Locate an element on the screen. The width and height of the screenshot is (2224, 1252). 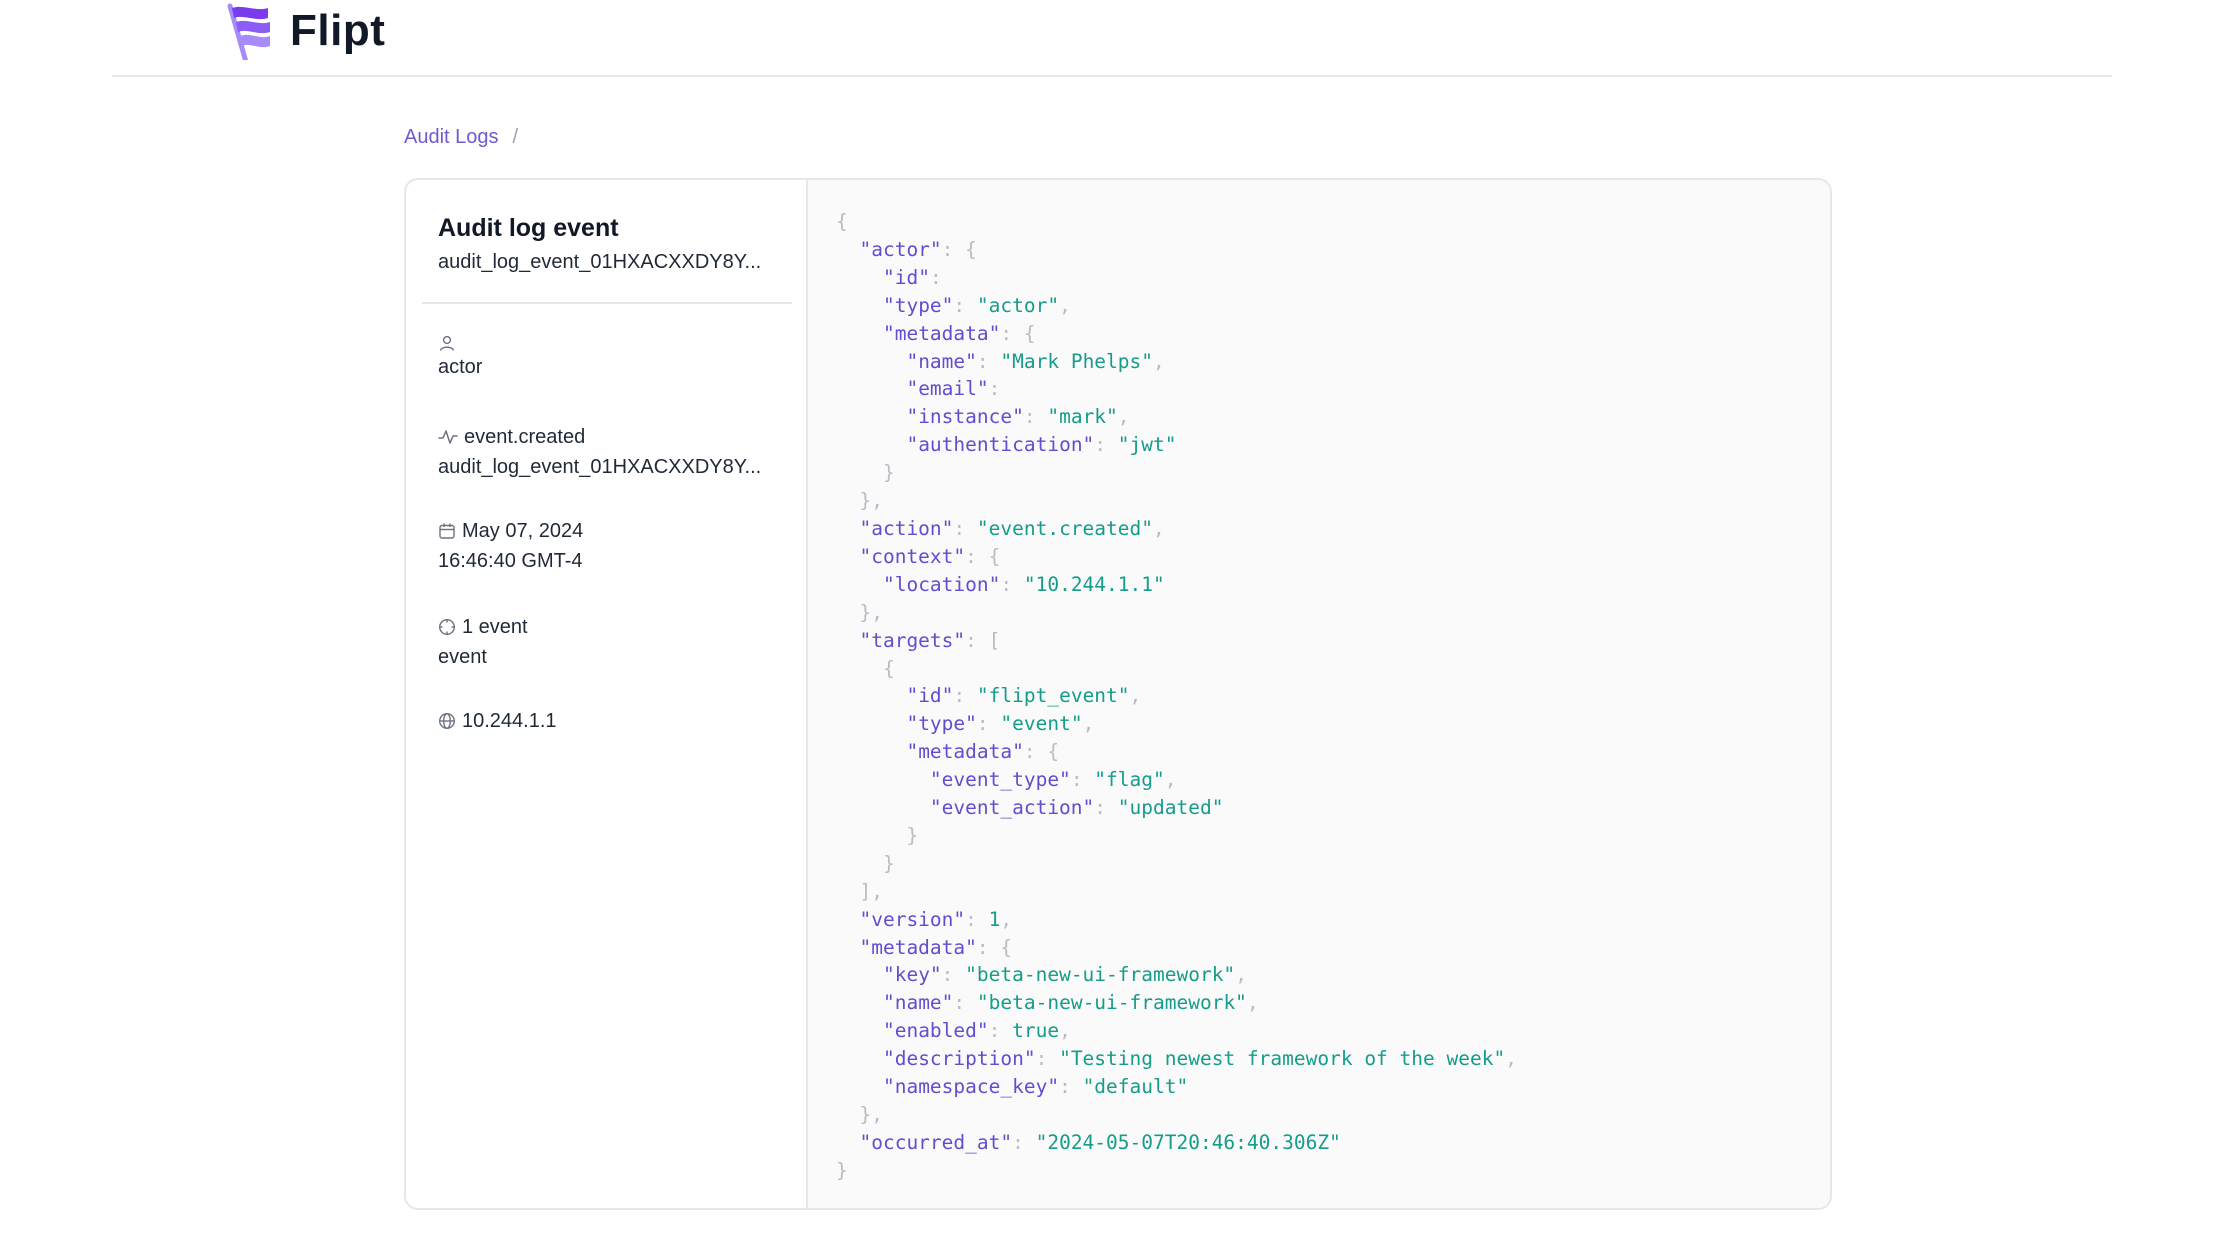
json-key: "location" is located at coordinates (941, 584).